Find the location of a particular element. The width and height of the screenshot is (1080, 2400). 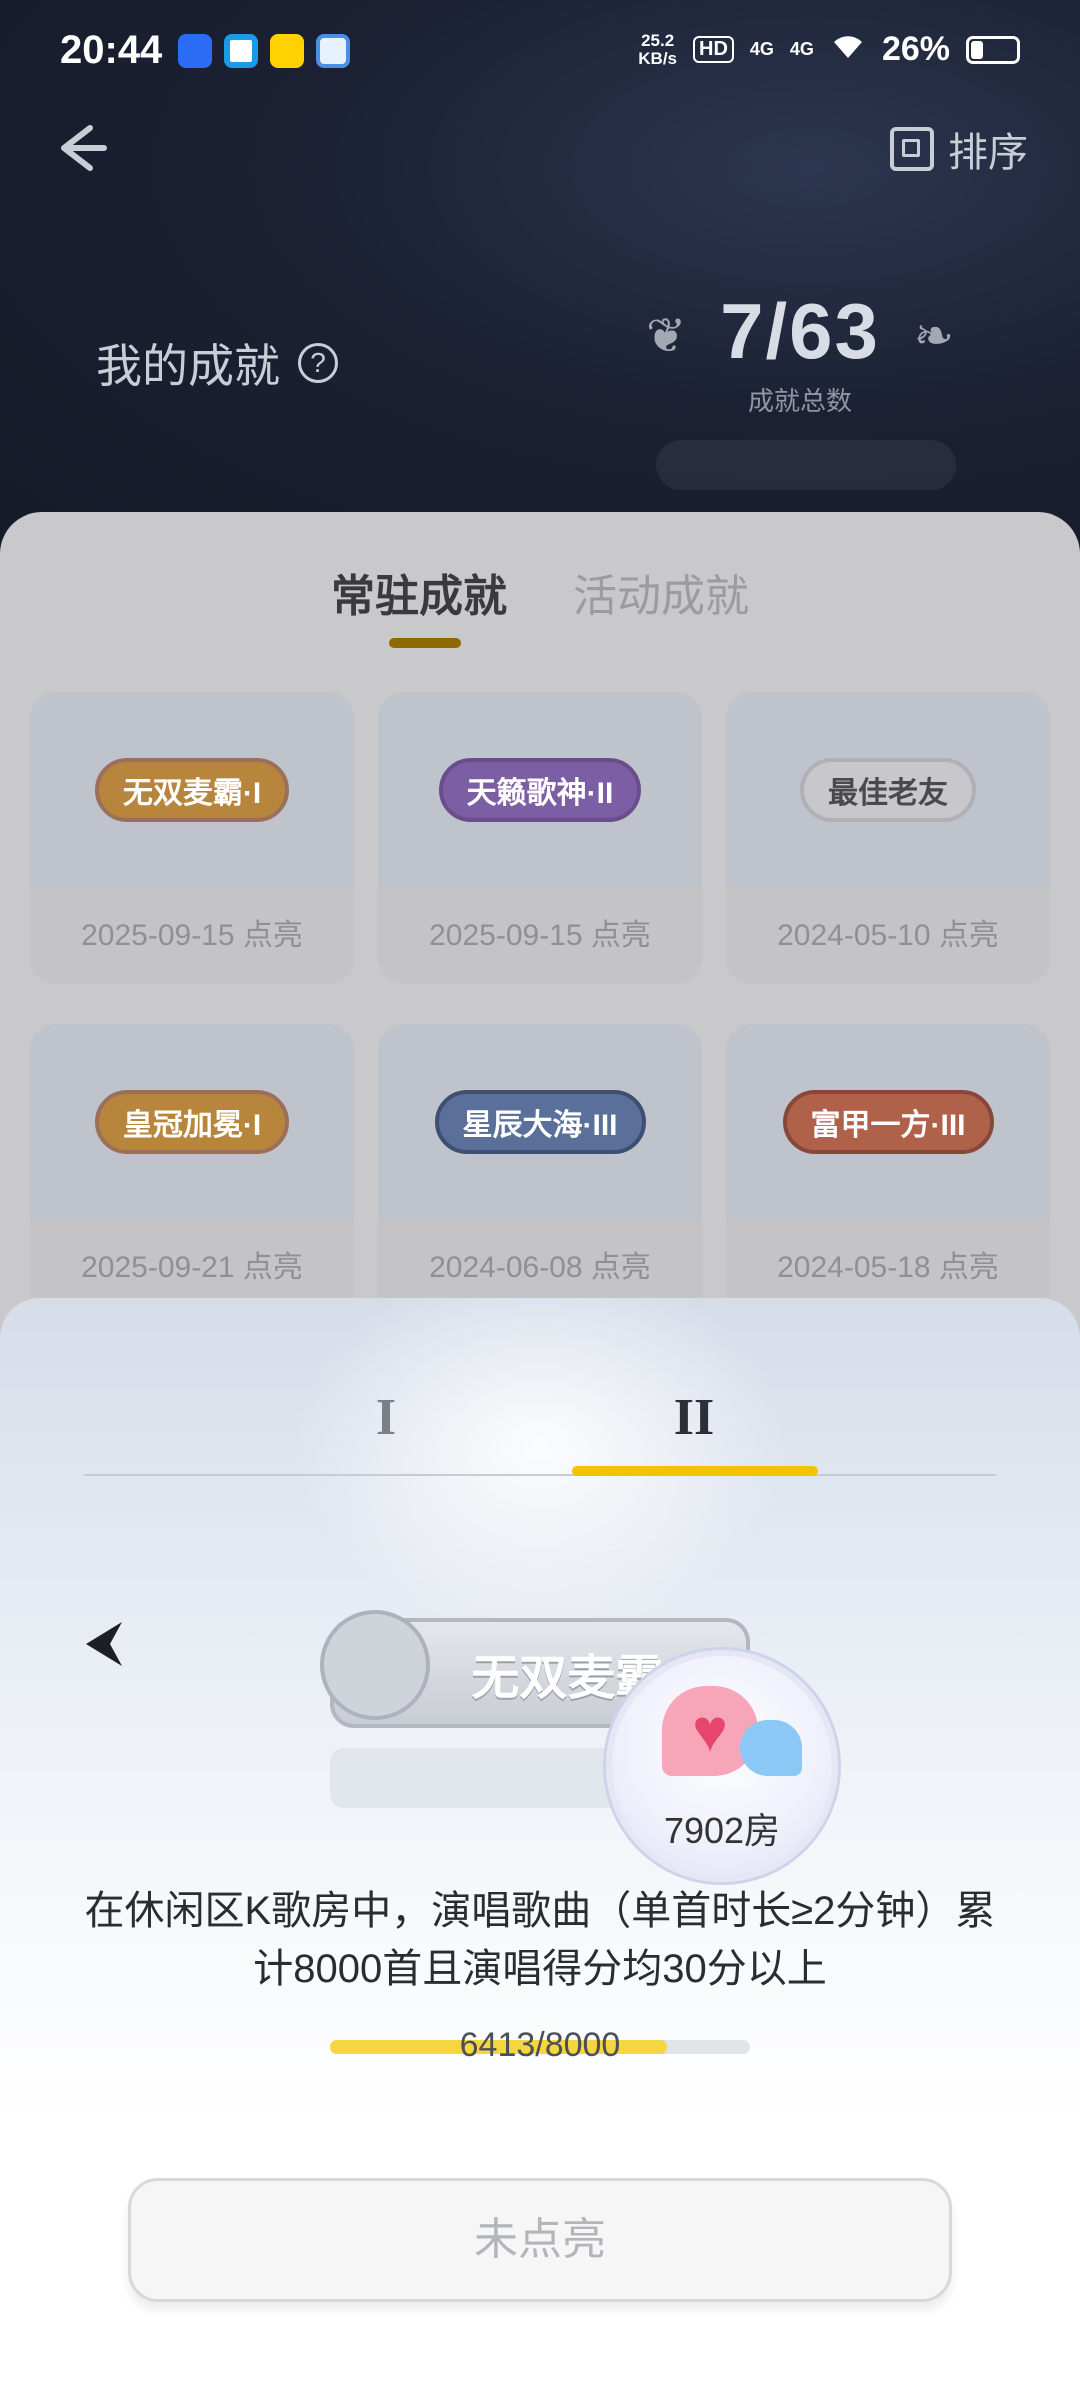

total-label: 成就总数 is located at coordinates (799, 401).